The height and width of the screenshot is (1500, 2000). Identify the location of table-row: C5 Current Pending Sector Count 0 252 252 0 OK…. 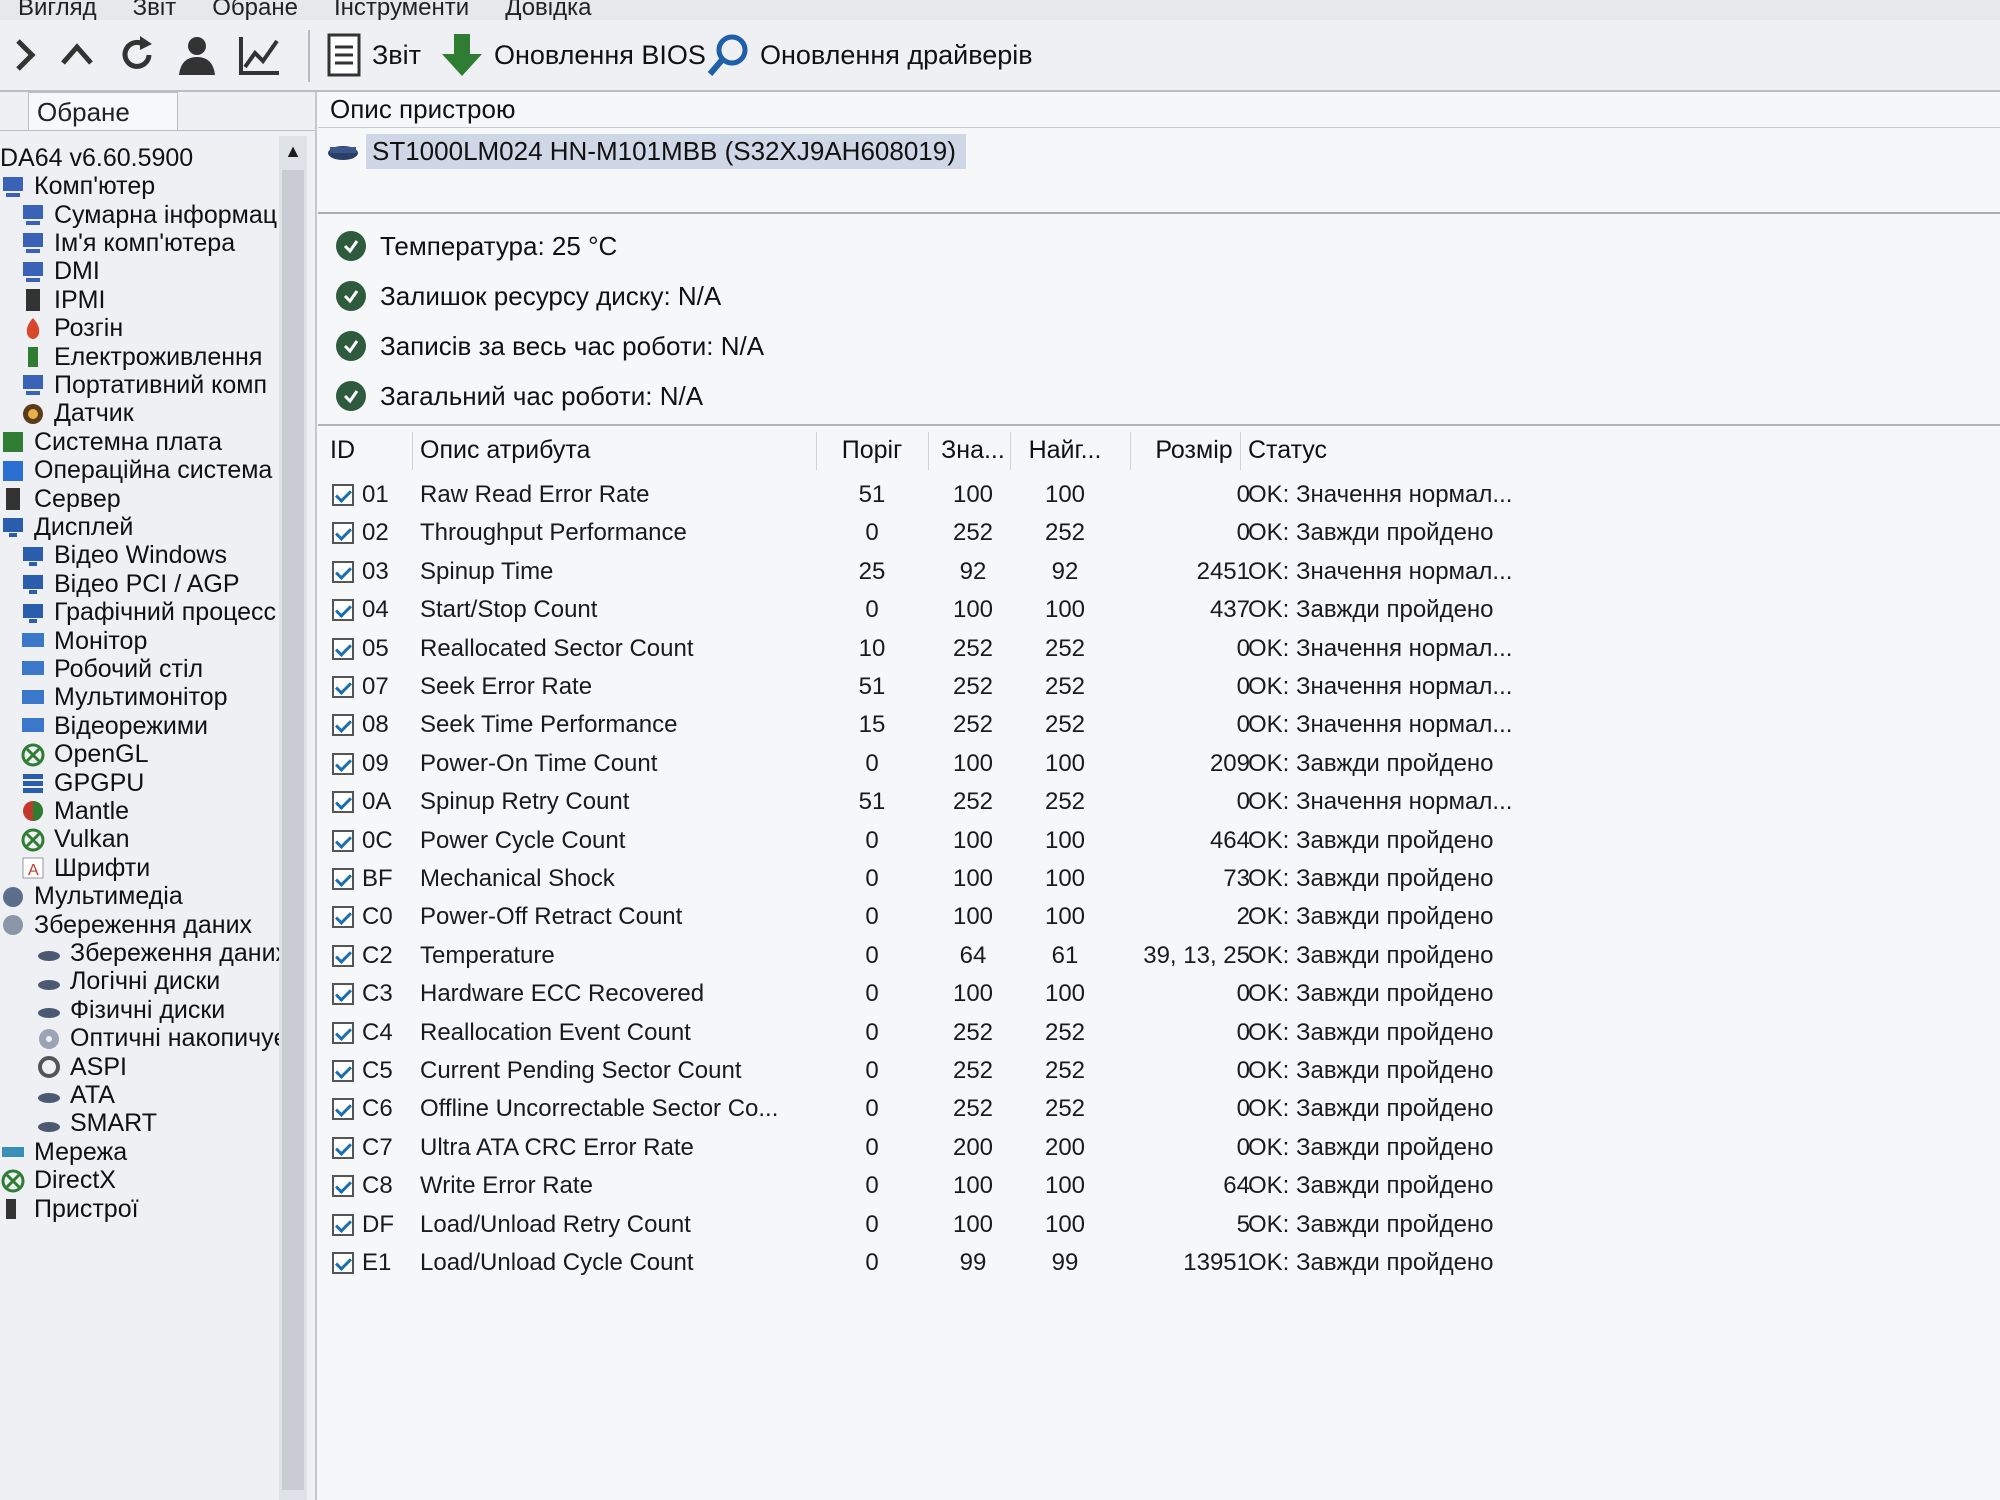
(1018, 1071).